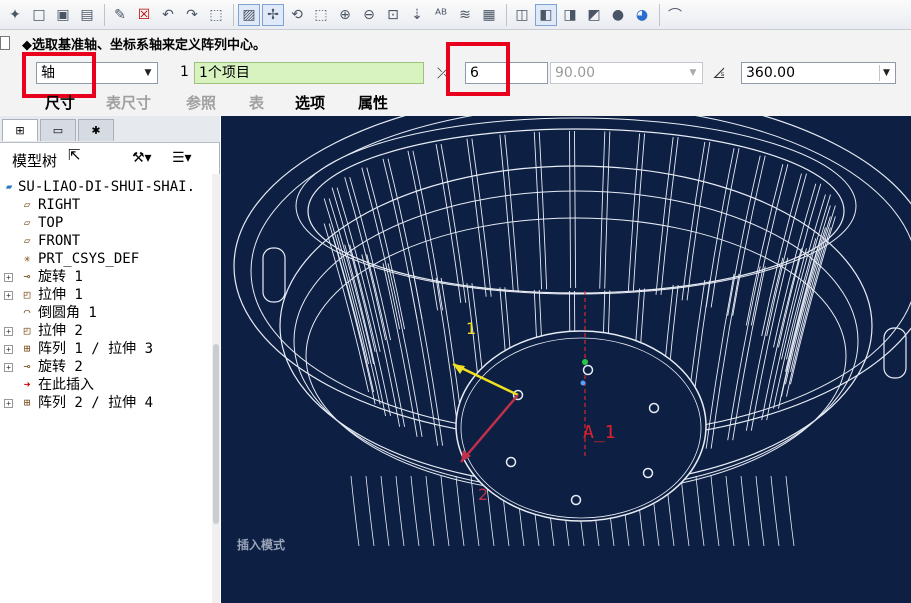 The width and height of the screenshot is (911, 603). What do you see at coordinates (74, 155) in the screenshot?
I see `mouse-cursor-icon: ⇱` at bounding box center [74, 155].